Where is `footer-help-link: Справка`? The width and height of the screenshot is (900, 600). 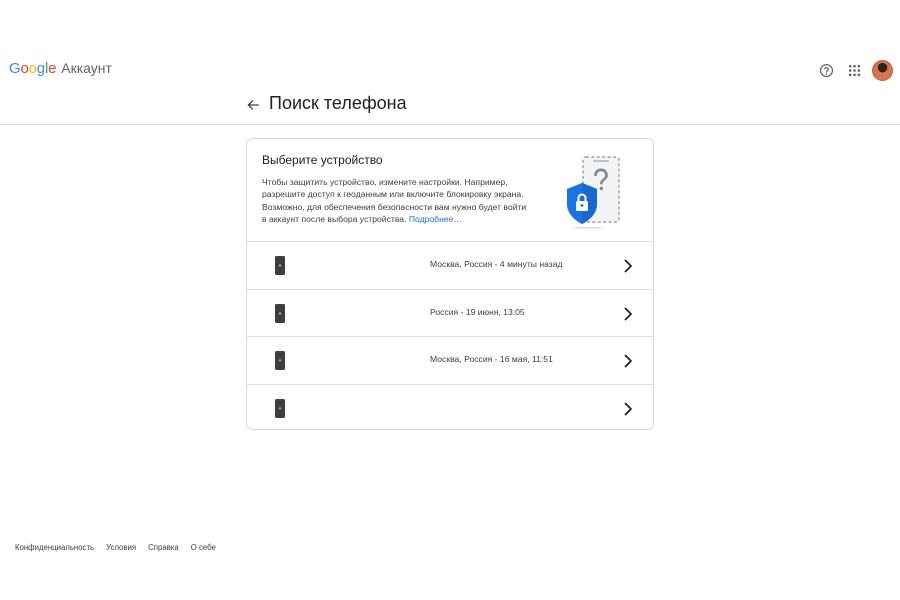
footer-help-link: Справка is located at coordinates (163, 547).